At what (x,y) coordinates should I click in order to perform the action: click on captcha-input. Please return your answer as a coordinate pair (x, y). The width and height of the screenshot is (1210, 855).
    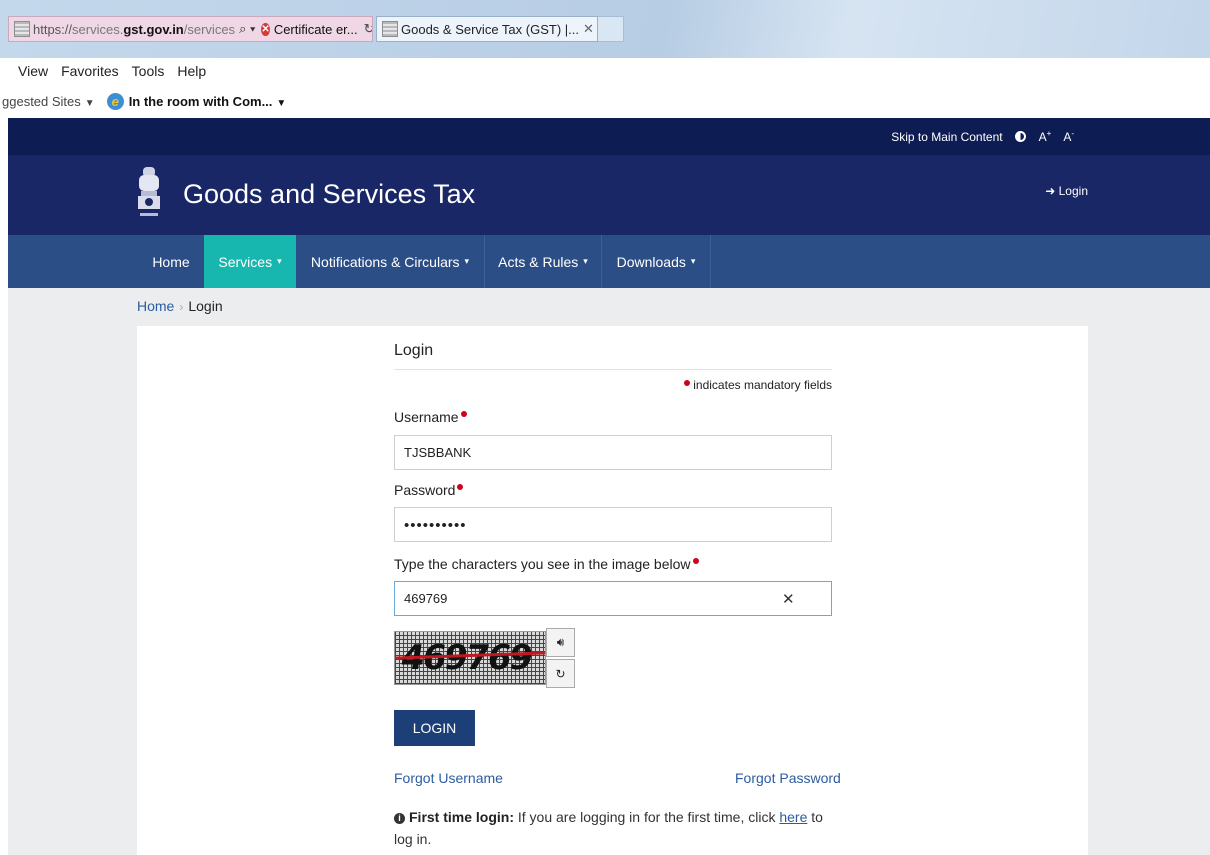
    Looking at the image, I should click on (613, 598).